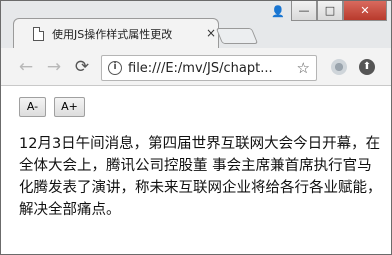 This screenshot has height=255, width=392. Describe the element at coordinates (115, 68) in the screenshot. I see `info-icon: i` at that location.